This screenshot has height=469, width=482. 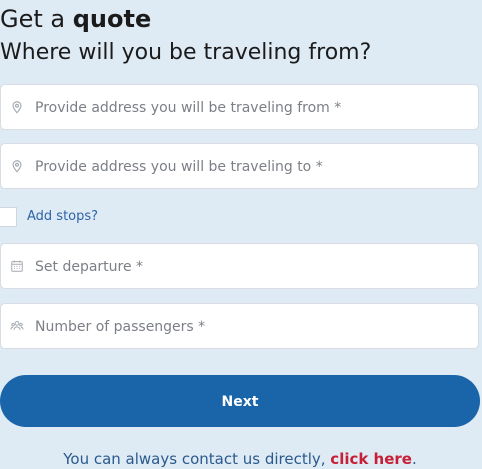 I want to click on page-title: Get a quote, so click(x=75, y=19).